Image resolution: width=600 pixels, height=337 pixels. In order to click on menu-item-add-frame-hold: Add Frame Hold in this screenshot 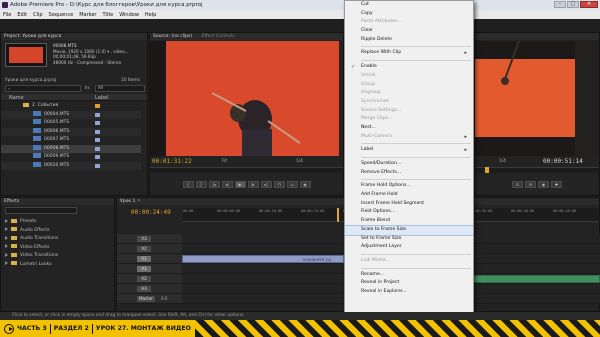, I will do `click(409, 195)`.